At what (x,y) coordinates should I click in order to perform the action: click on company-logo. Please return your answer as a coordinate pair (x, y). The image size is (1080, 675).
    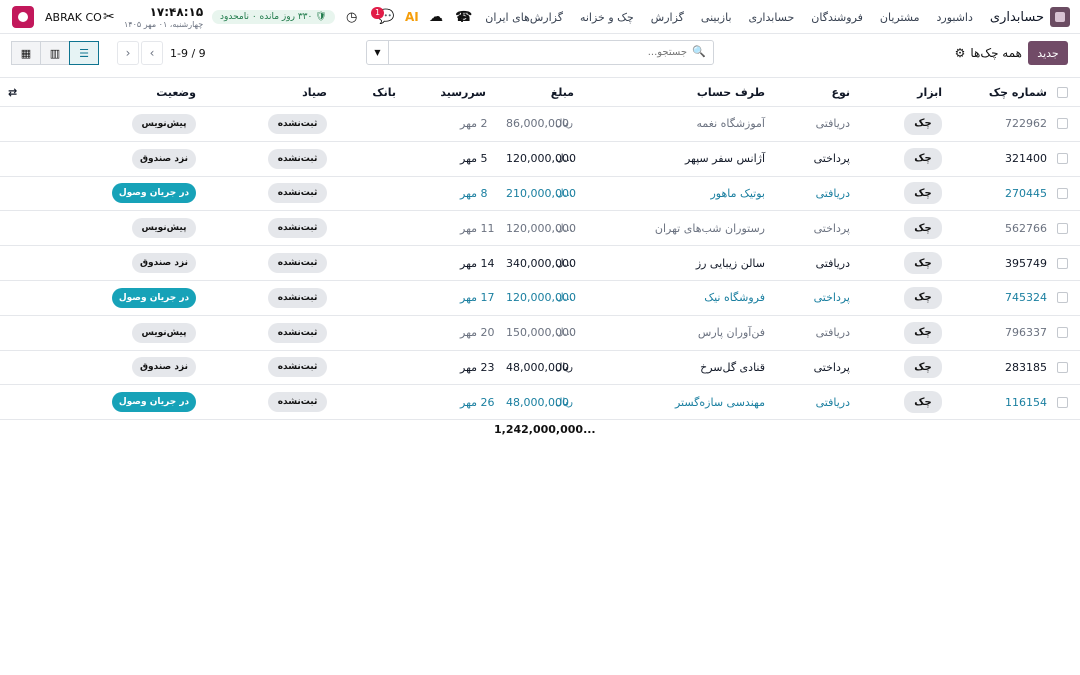
    Looking at the image, I should click on (23, 17).